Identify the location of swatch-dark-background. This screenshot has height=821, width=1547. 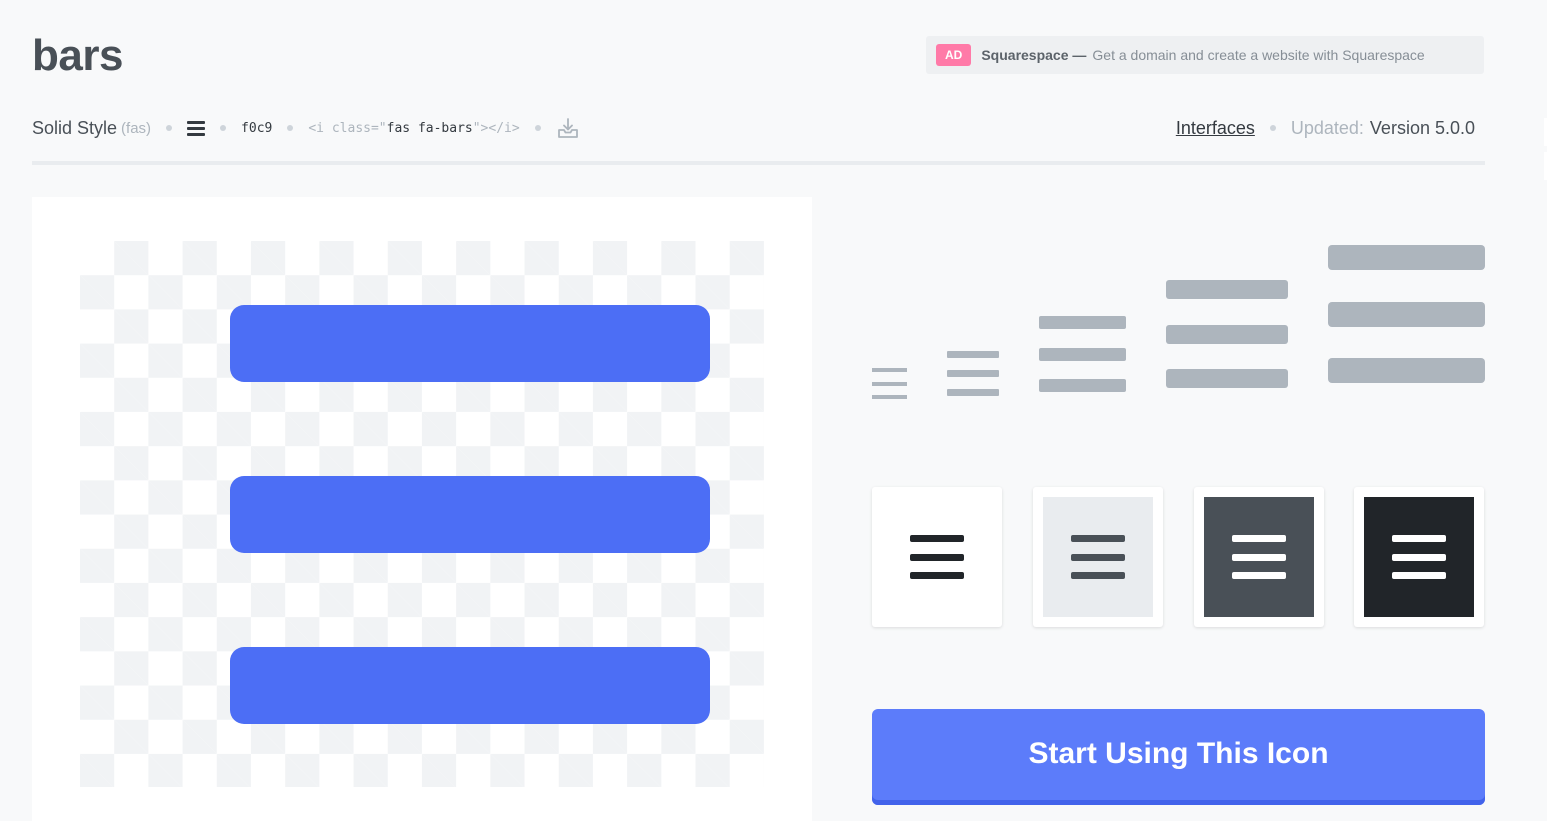
(1259, 557).